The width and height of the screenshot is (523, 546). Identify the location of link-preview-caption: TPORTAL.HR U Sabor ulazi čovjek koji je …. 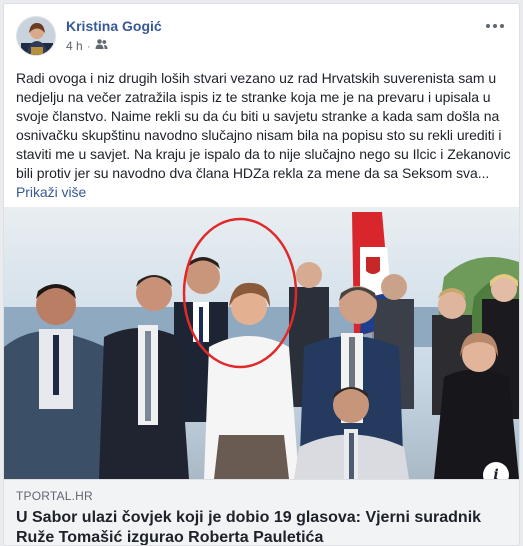
(261, 512).